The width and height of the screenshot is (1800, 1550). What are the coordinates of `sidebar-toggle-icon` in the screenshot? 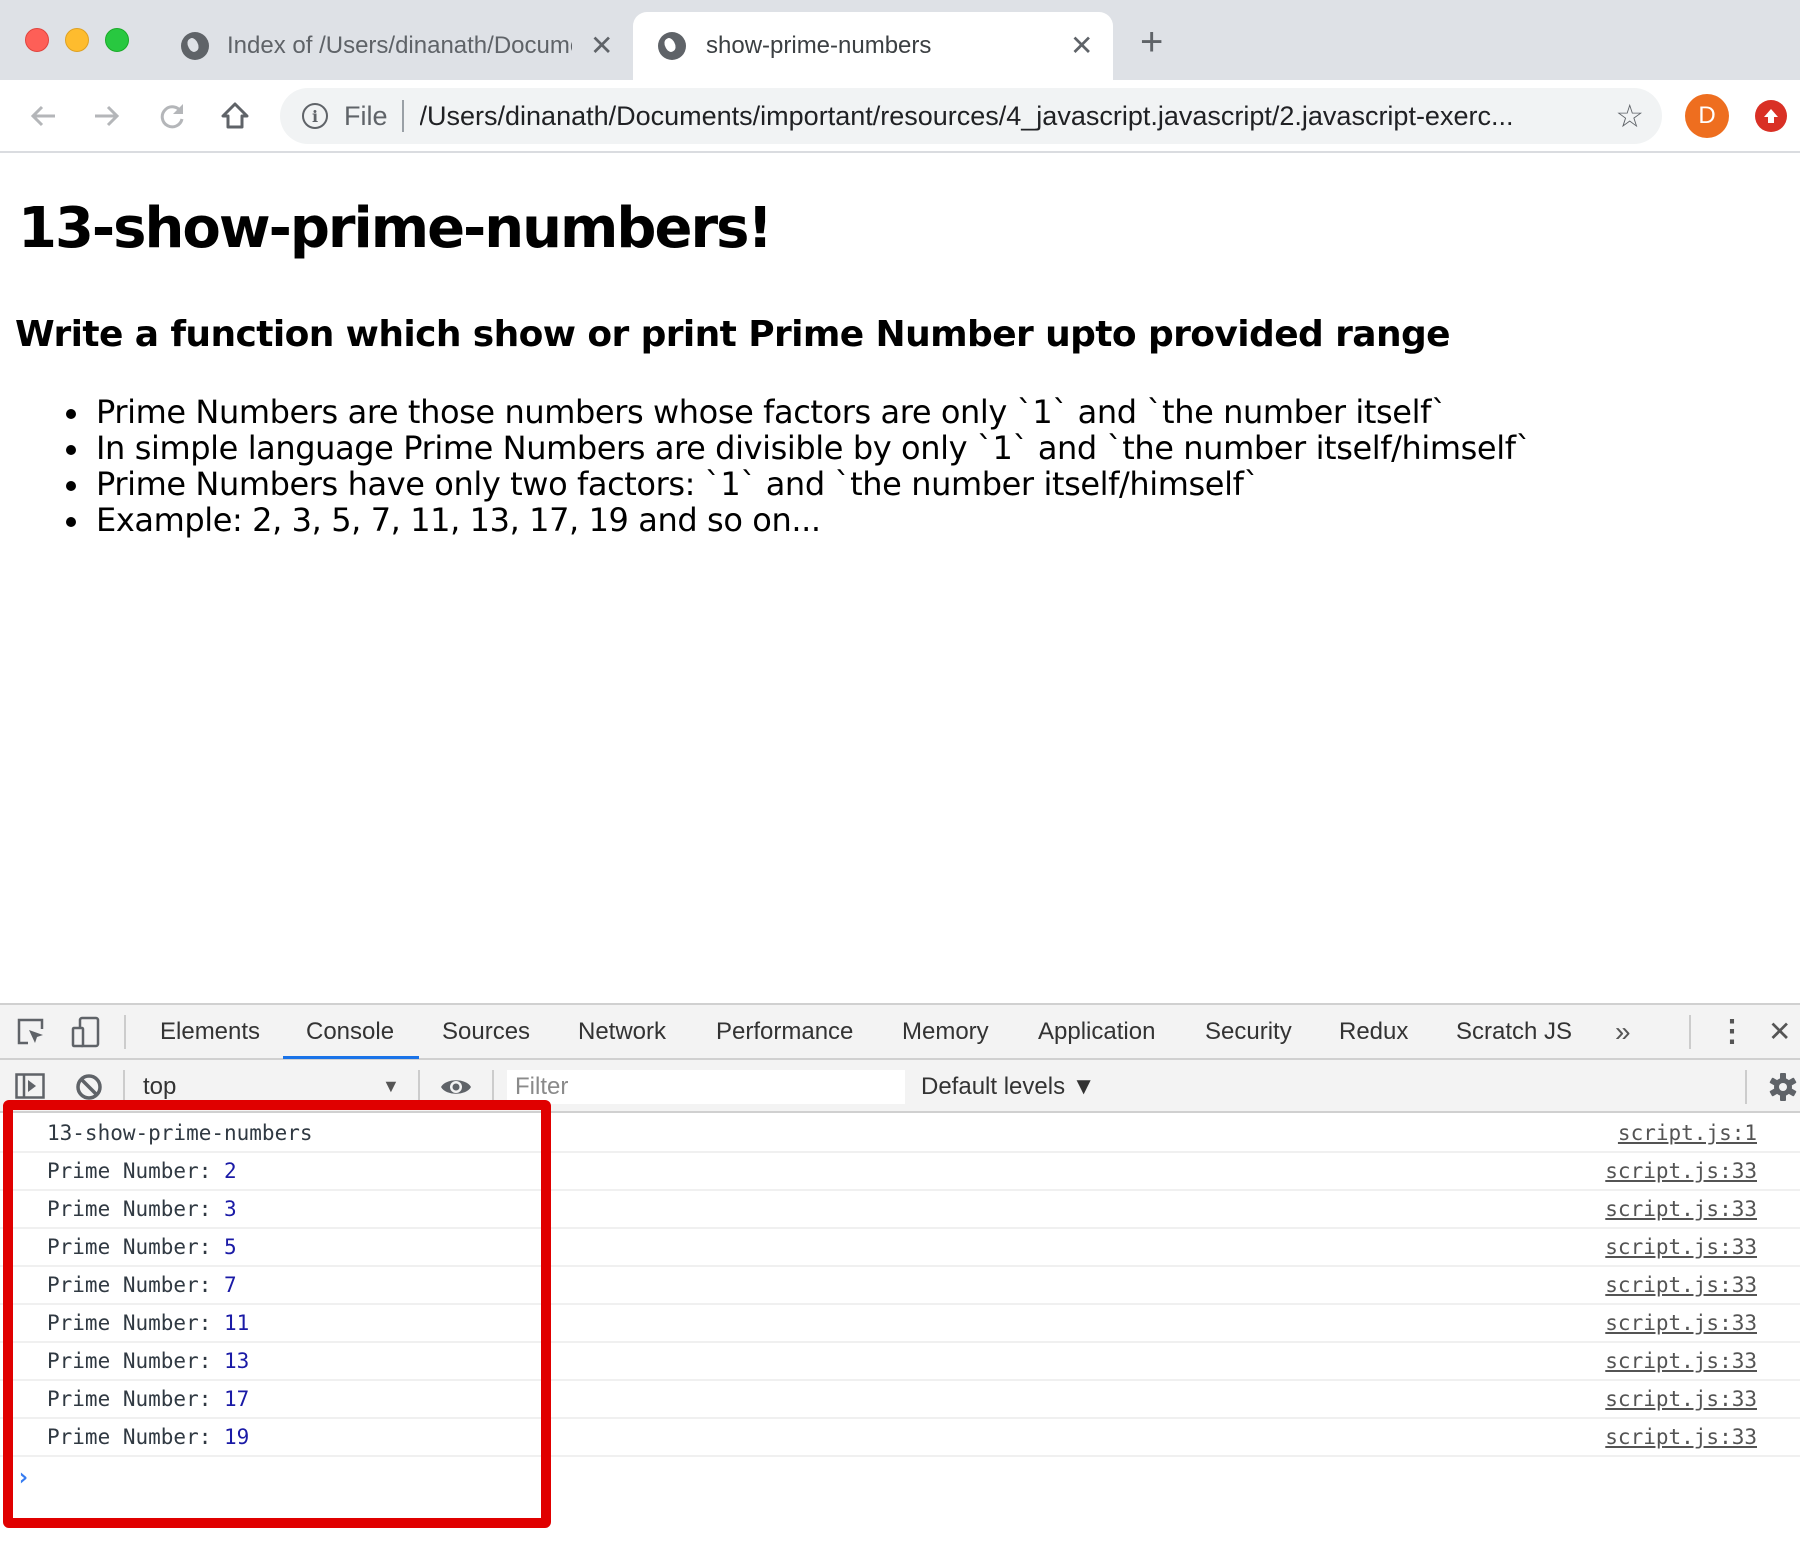 It's located at (30, 1086).